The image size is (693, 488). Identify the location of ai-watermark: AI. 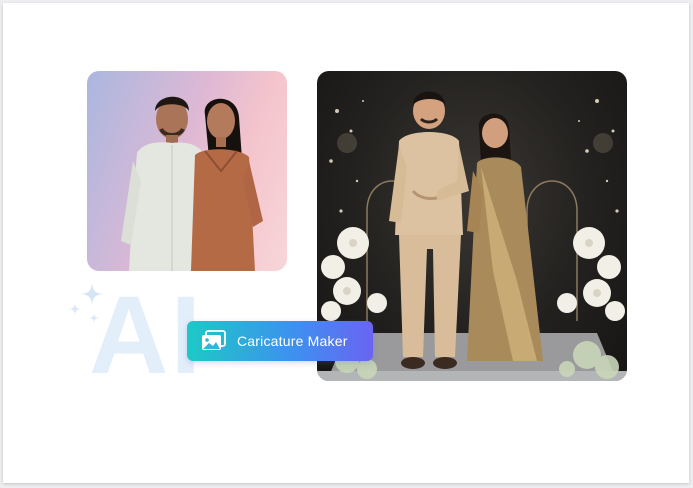
(146, 335).